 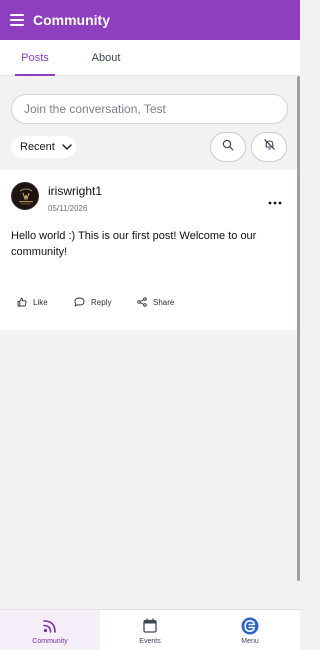 I want to click on scrollbar, so click(x=298, y=328).